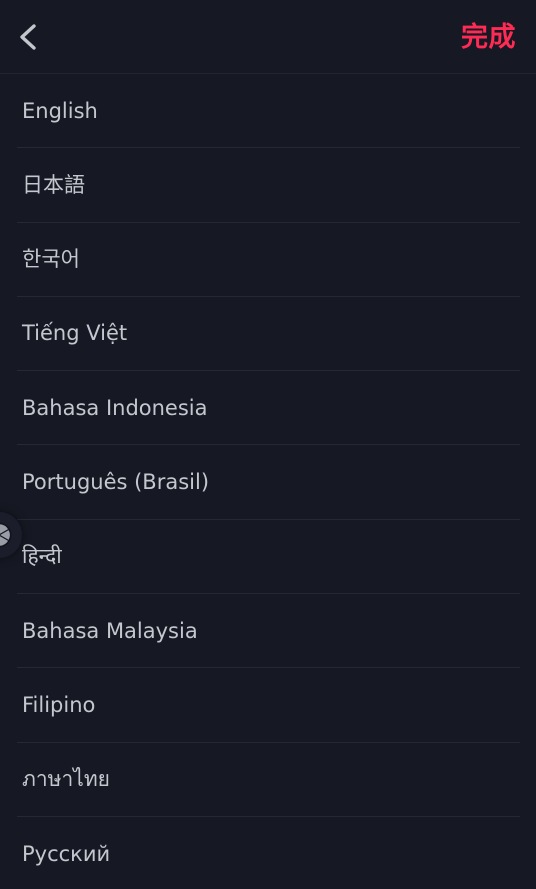  I want to click on language-row-hindi: हिन्दी, so click(268, 557).